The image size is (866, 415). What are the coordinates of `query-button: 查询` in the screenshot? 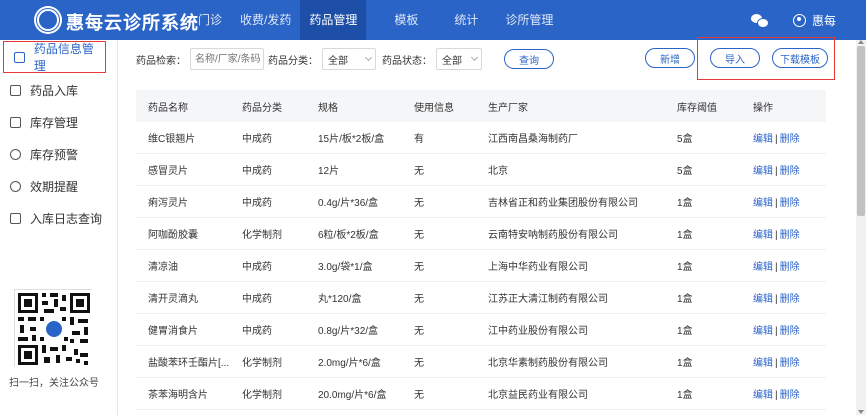 It's located at (529, 59).